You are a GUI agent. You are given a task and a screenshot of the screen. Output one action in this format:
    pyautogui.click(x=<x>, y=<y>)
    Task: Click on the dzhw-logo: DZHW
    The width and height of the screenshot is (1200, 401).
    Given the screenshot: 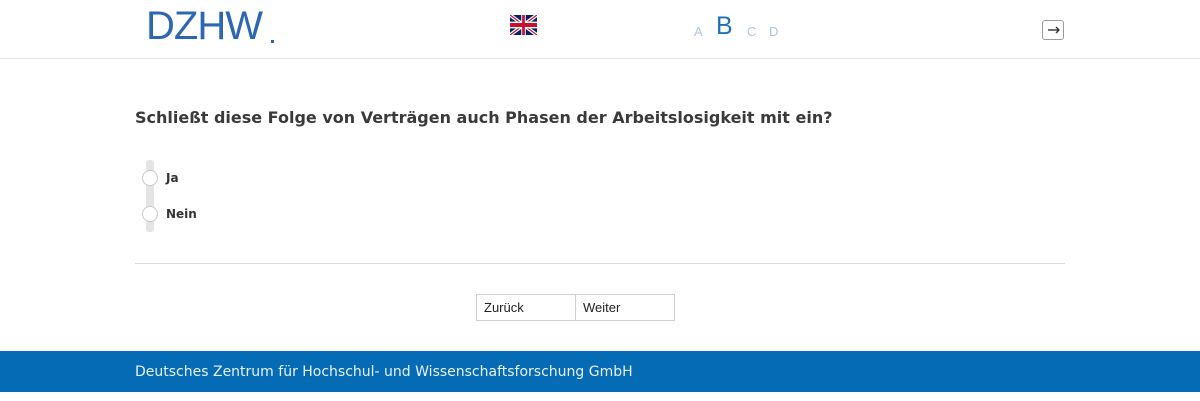 What is the action you would take?
    pyautogui.click(x=204, y=26)
    